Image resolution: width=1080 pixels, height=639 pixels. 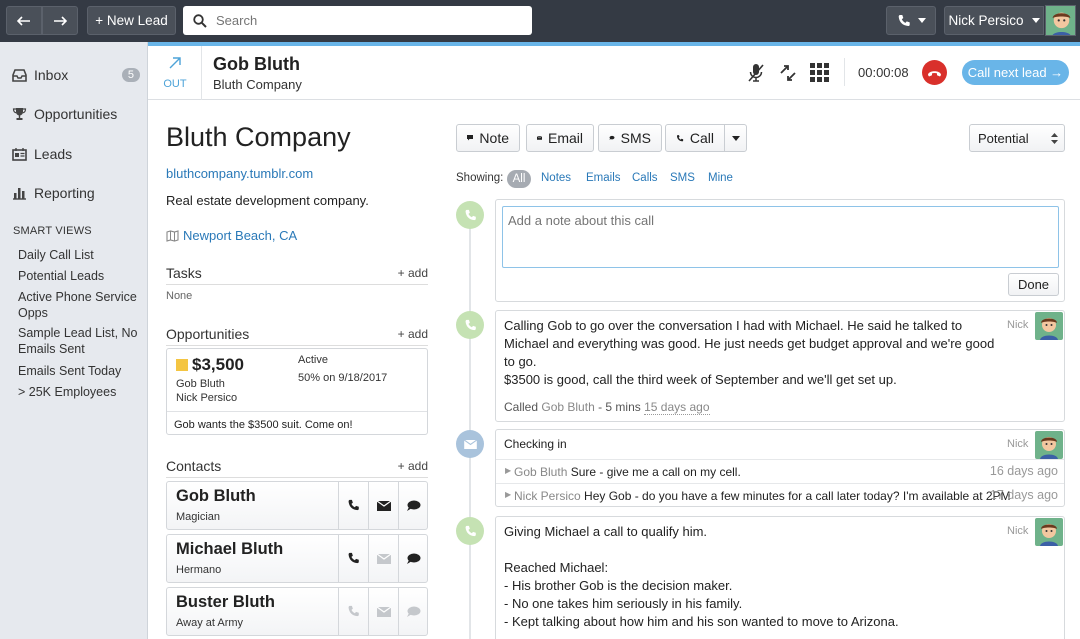 I want to click on call-button: Call, so click(x=695, y=138).